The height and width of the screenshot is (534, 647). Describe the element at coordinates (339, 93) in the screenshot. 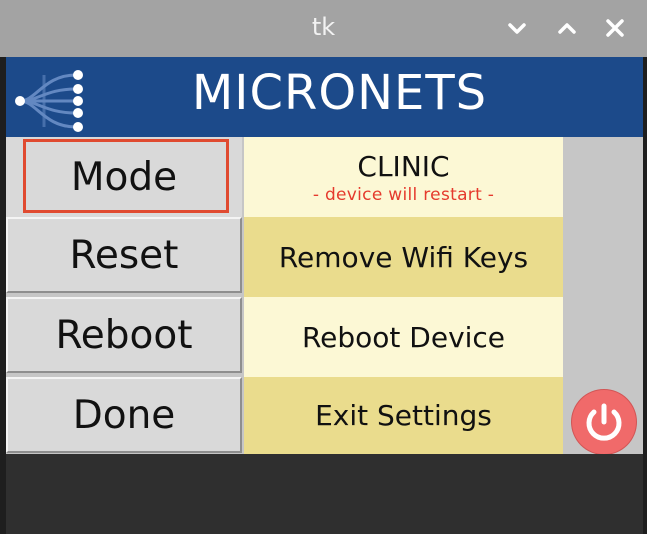

I see `app-brand-title: MICRONETS` at that location.